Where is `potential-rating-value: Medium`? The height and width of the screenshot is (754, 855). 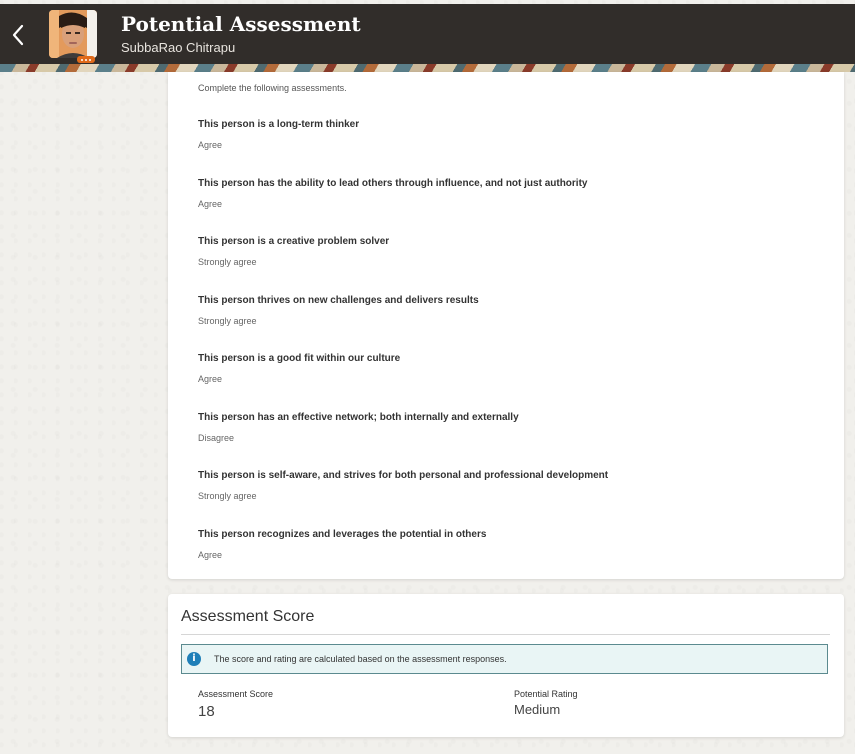 potential-rating-value: Medium is located at coordinates (537, 709).